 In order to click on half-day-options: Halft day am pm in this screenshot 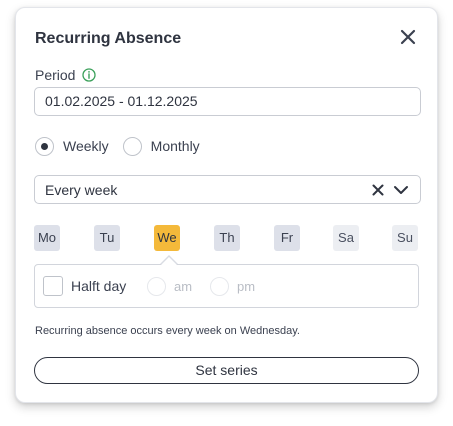, I will do `click(226, 286)`.